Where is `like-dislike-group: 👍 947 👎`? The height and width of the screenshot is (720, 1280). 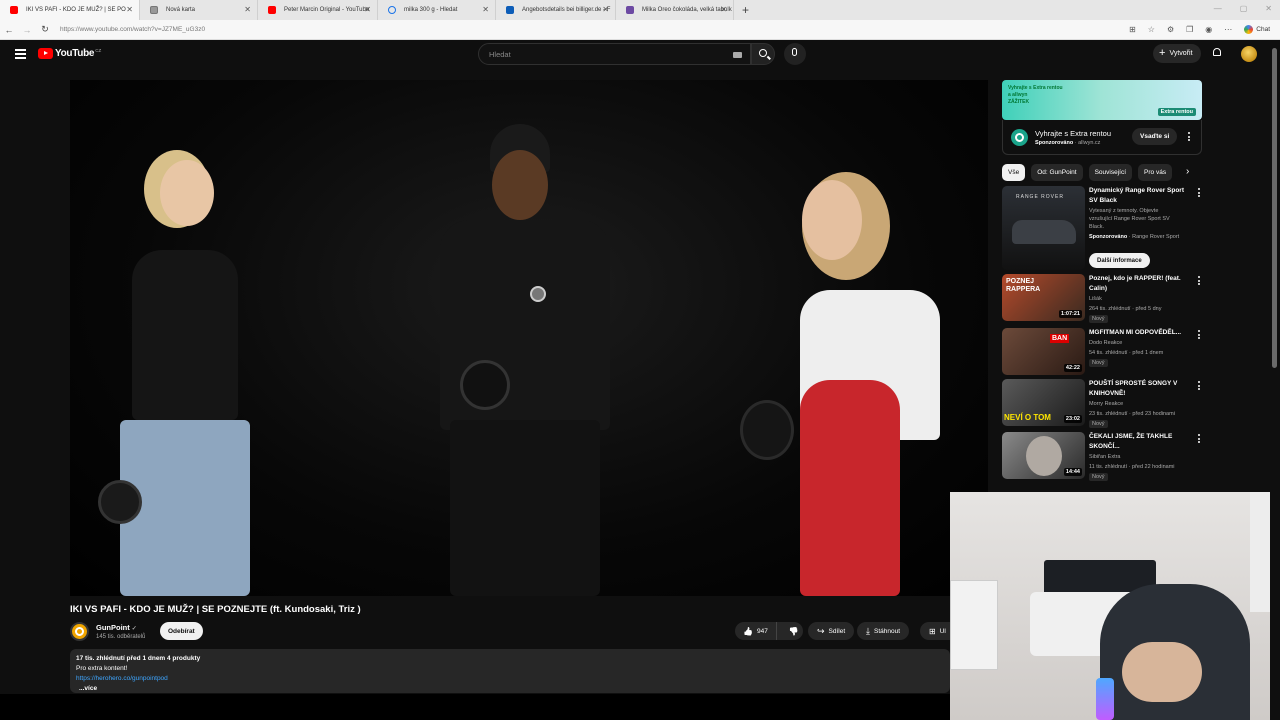 like-dislike-group: 👍 947 👎 is located at coordinates (769, 631).